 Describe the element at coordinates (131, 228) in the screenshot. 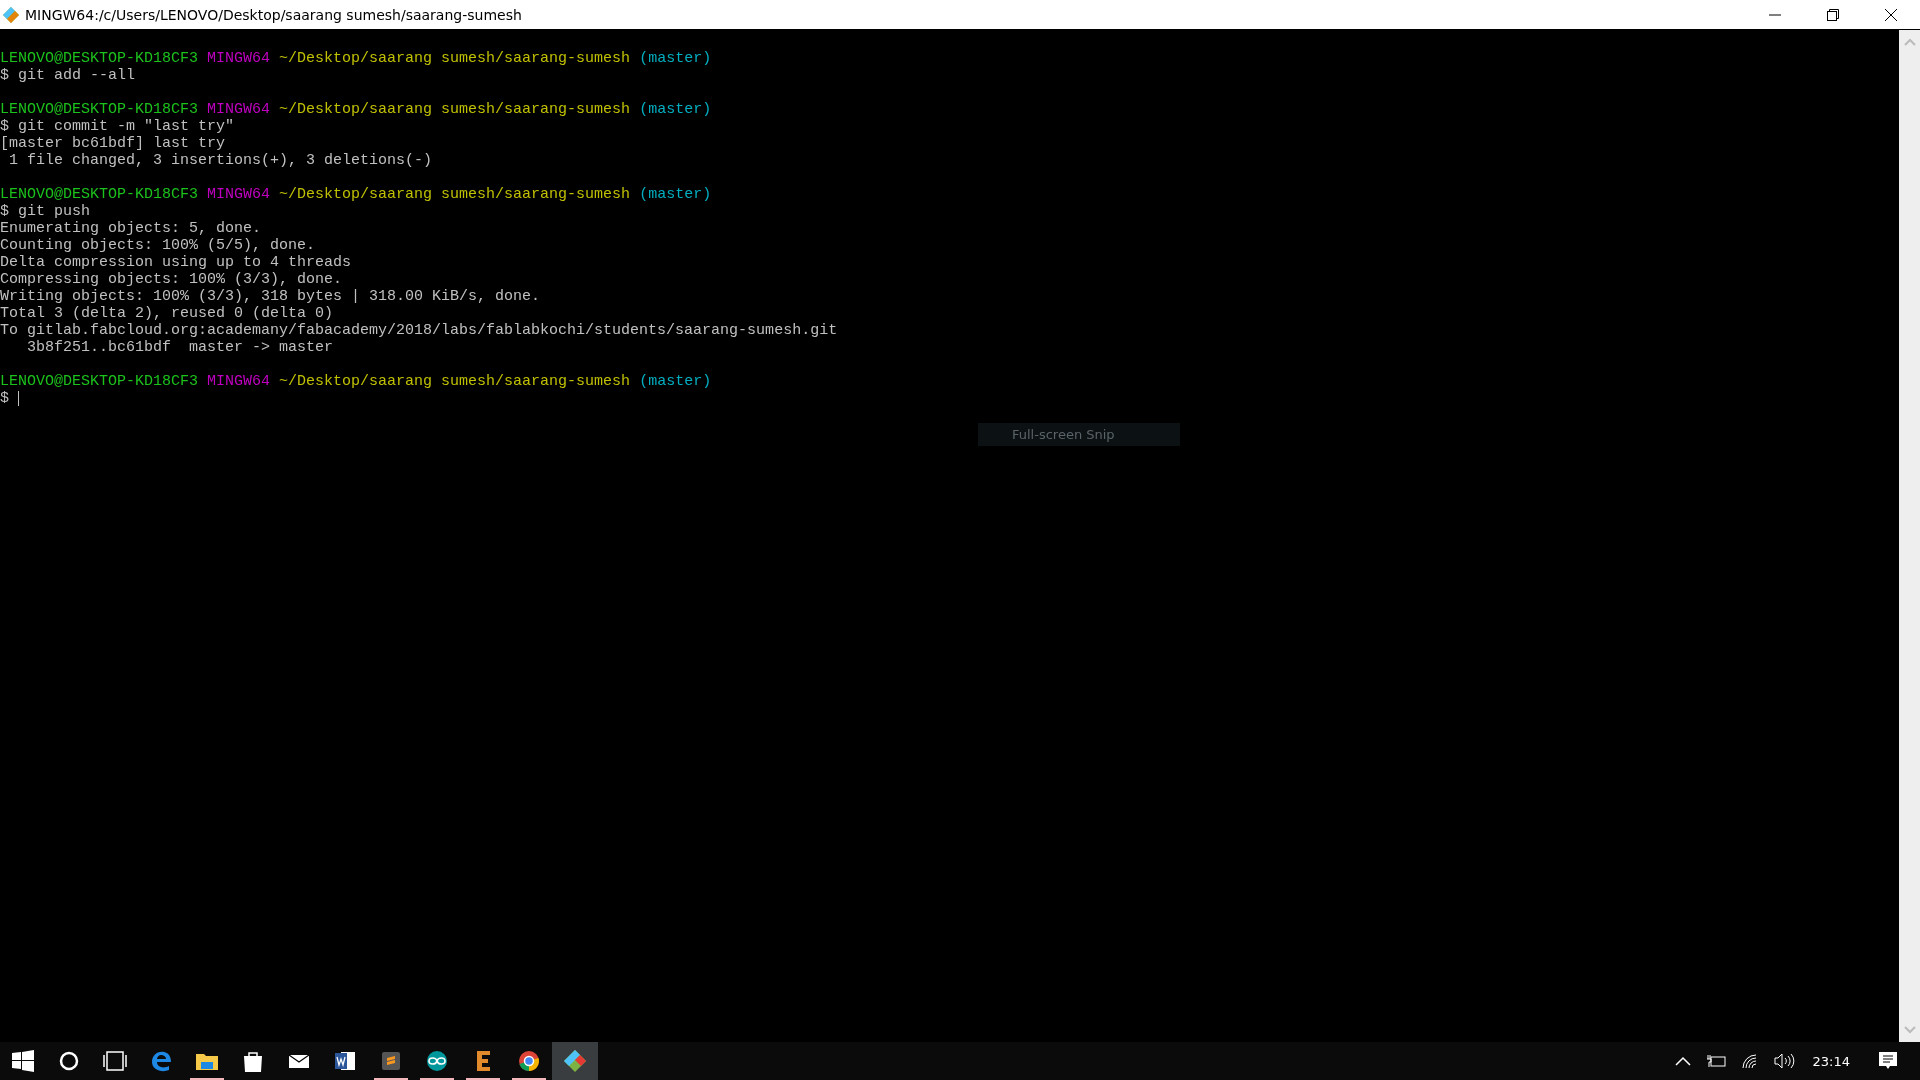

I see `output-line: Enumerating objects: 5, done.` at that location.